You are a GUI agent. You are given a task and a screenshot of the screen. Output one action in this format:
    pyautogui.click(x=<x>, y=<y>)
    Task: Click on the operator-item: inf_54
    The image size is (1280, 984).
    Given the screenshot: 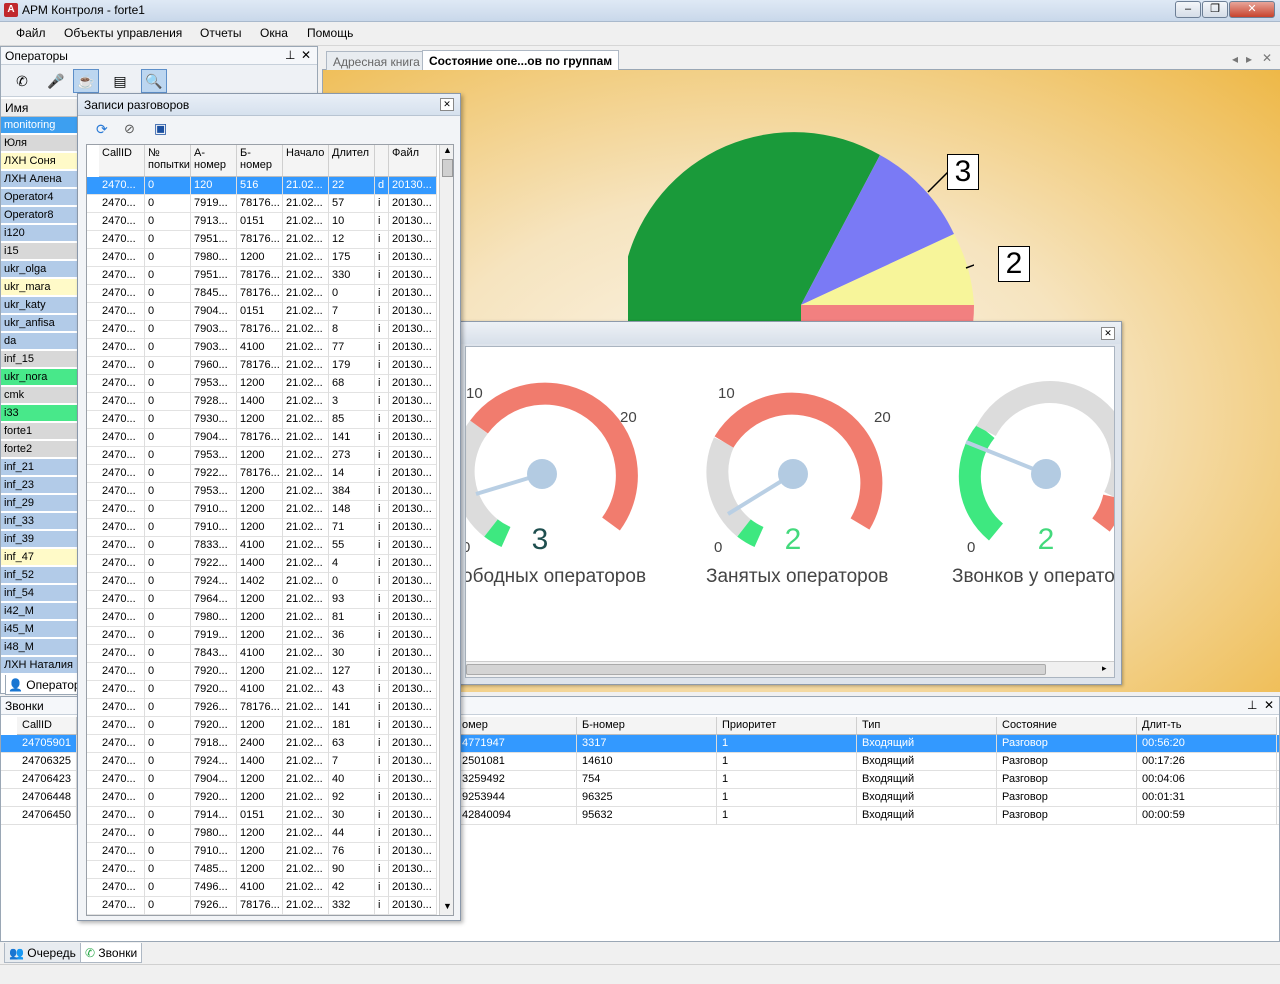 What is the action you would take?
    pyautogui.click(x=39, y=593)
    